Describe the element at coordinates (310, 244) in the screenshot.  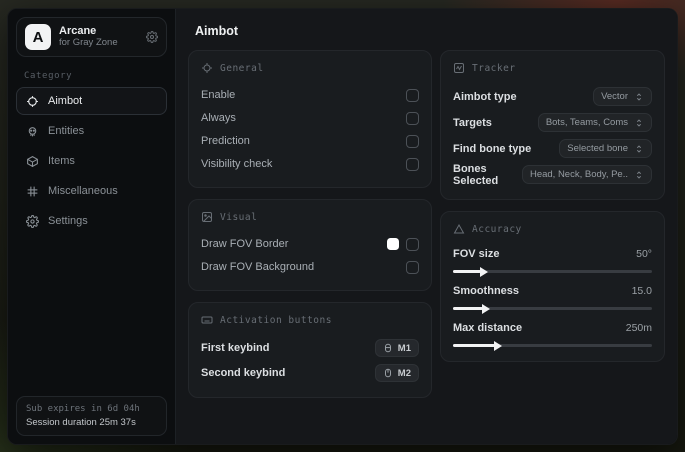
I see `setting-row: Draw FOV Border` at that location.